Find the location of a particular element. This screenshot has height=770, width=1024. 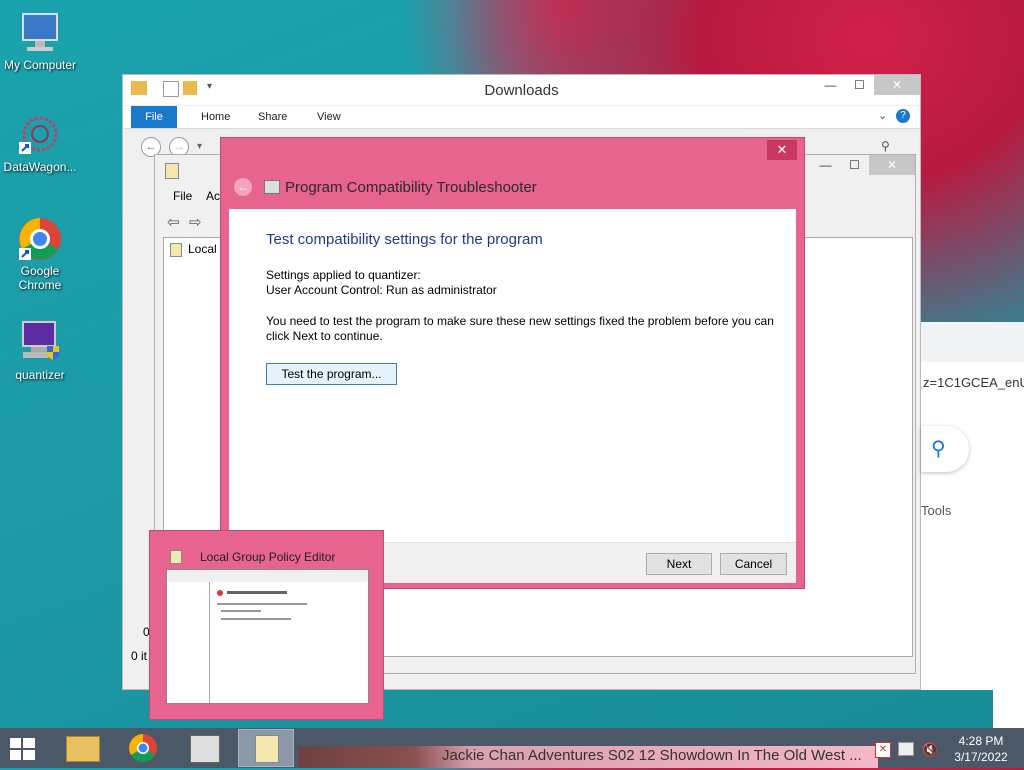

taskbar-chrome is located at coordinates (143, 748).